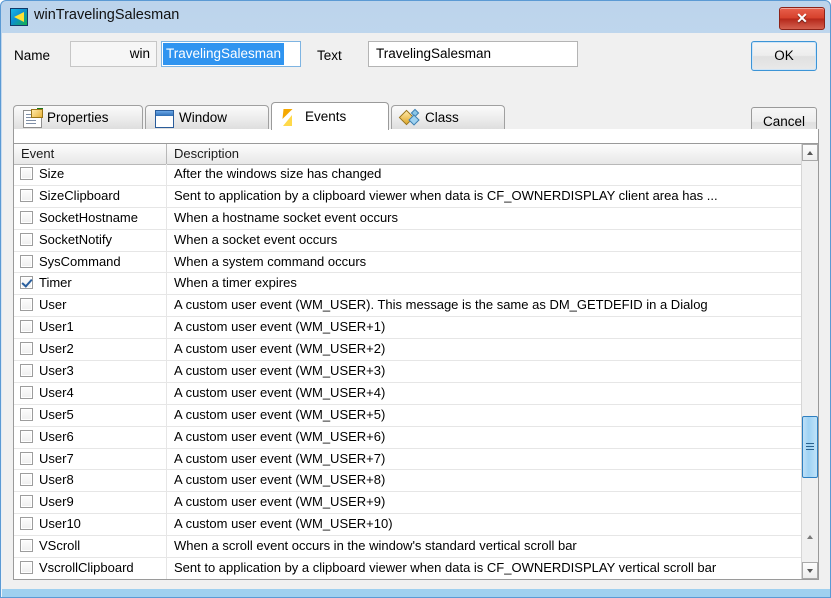 The image size is (831, 598). What do you see at coordinates (408, 175) in the screenshot?
I see `table-row: Size After the windows size has changed` at bounding box center [408, 175].